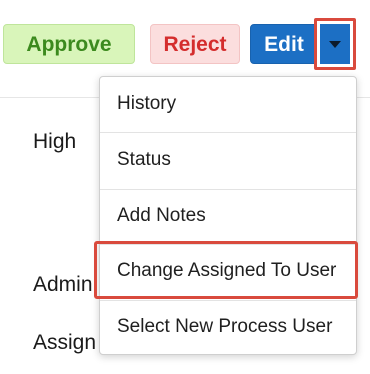 The height and width of the screenshot is (374, 370). I want to click on caret-down-icon, so click(335, 44).